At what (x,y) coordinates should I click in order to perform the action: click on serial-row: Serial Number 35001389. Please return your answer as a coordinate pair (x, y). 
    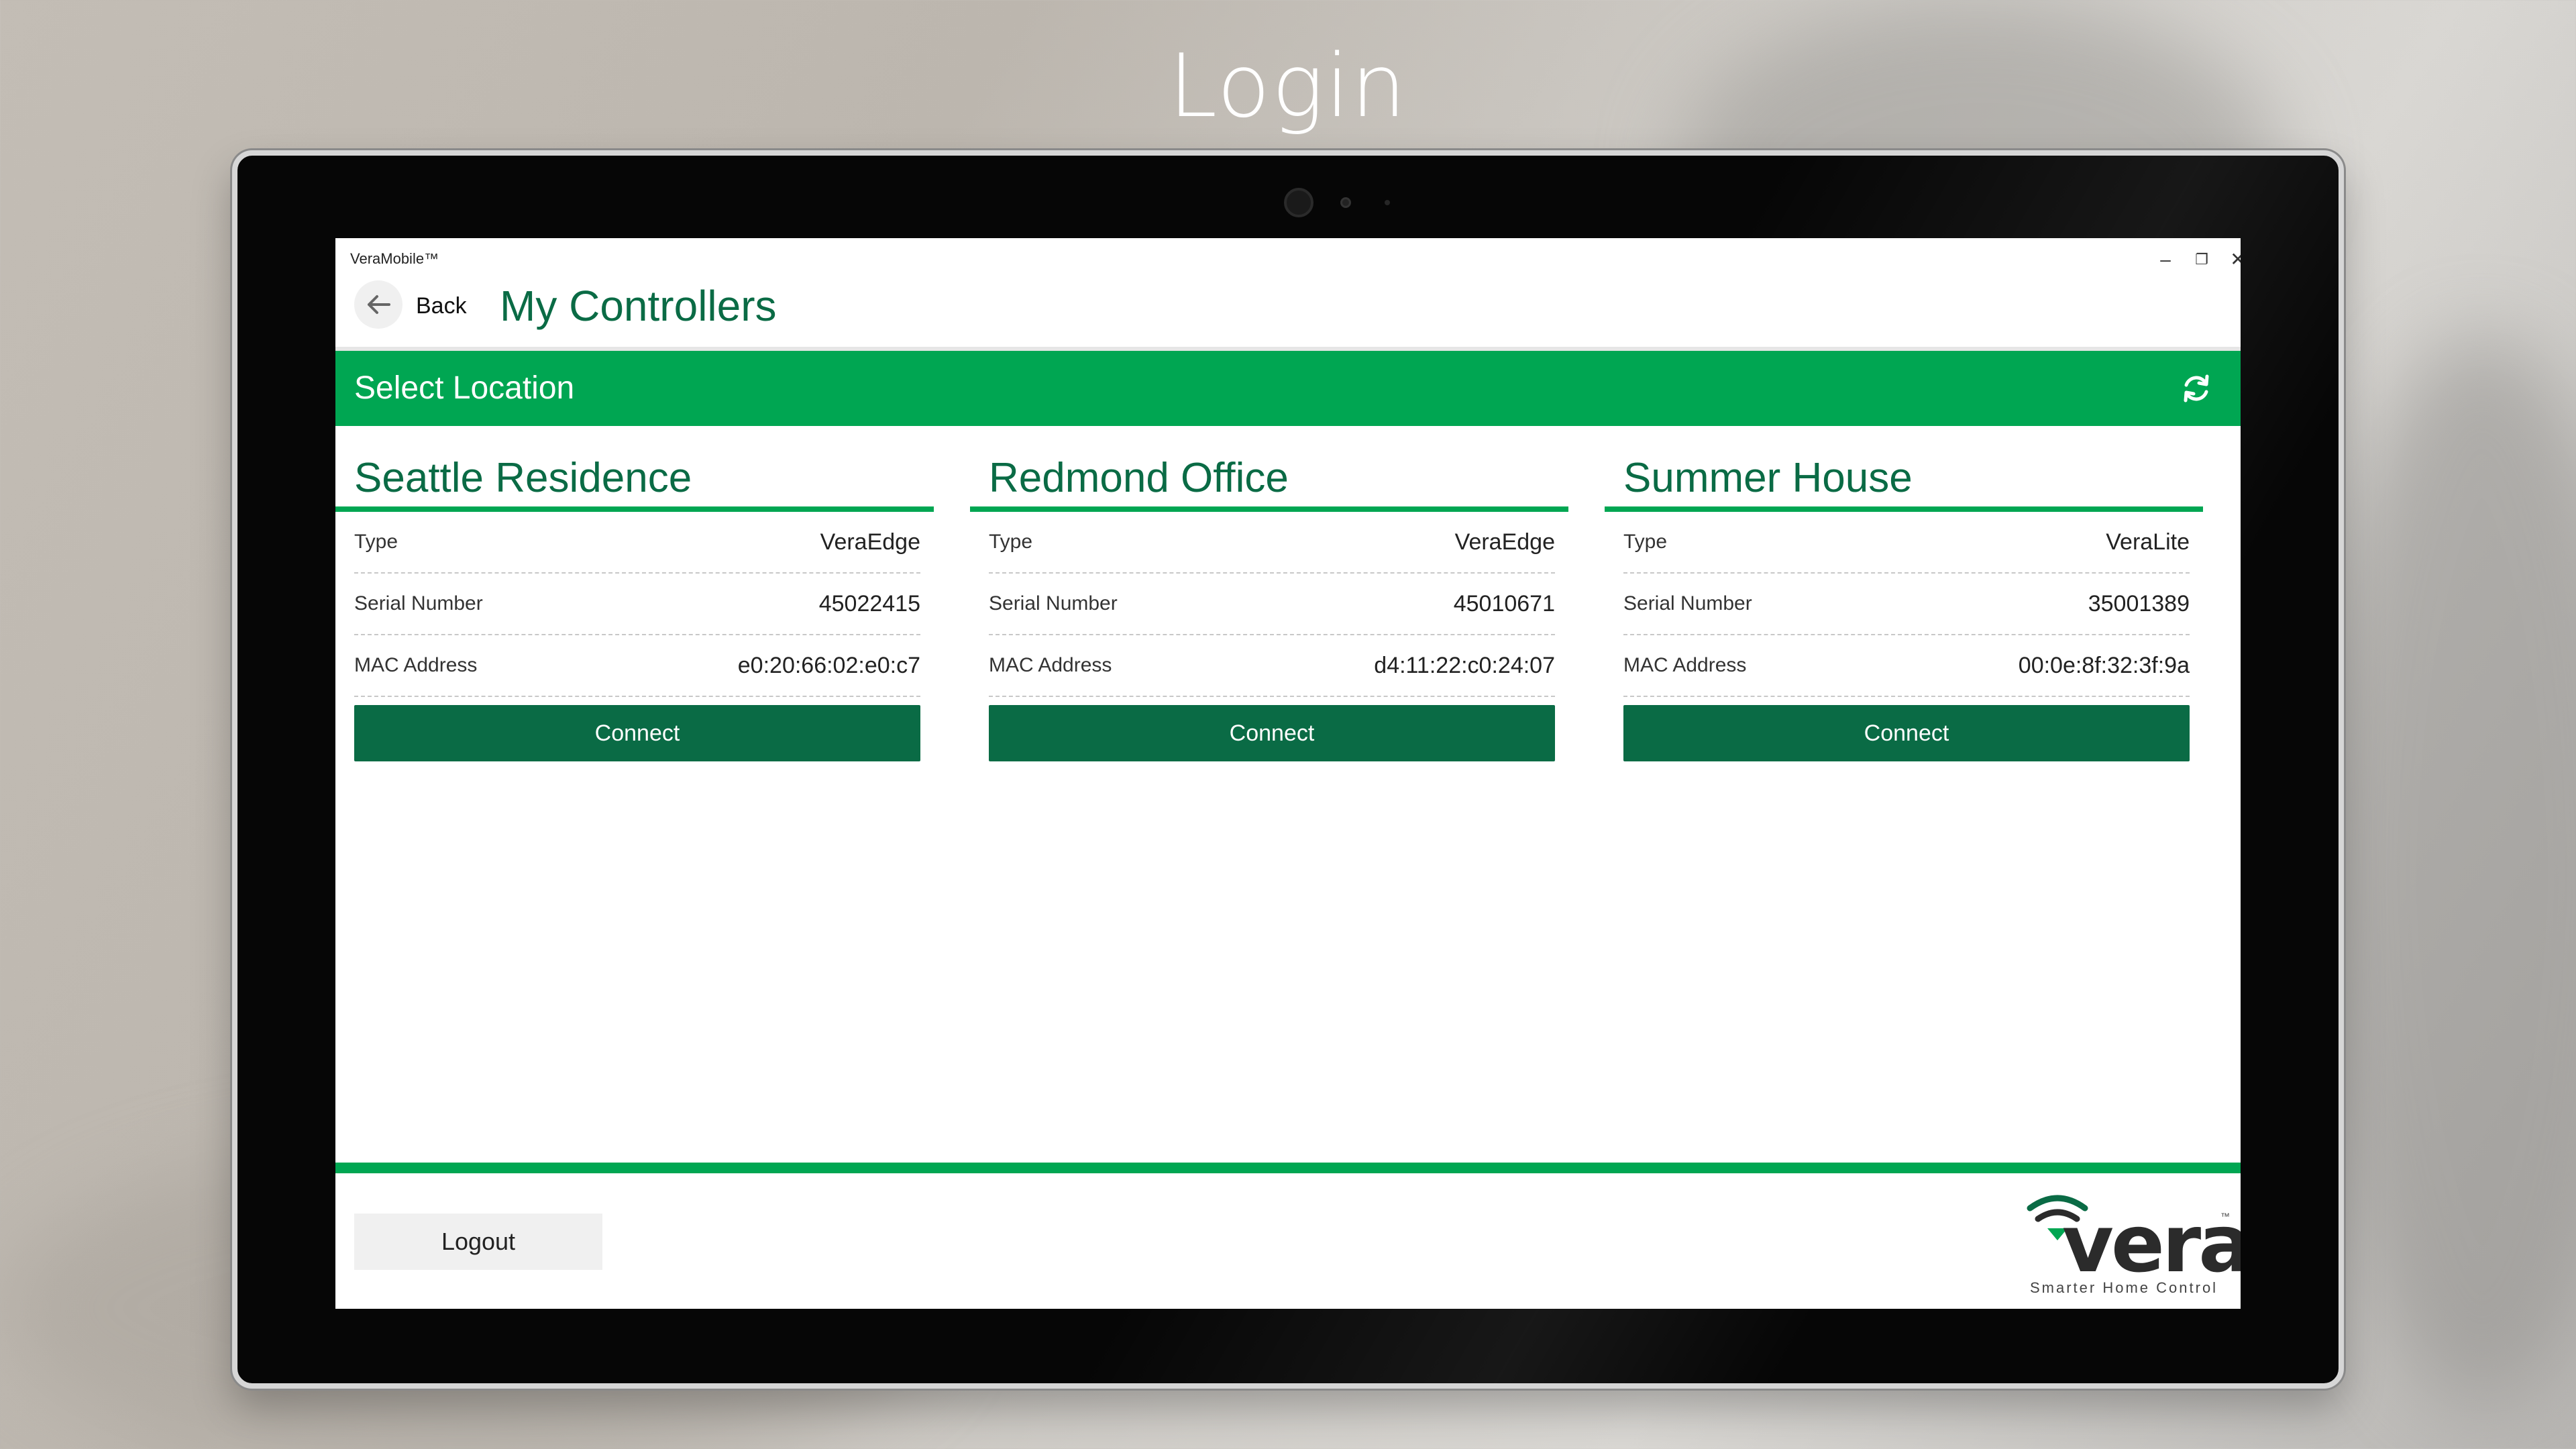
    Looking at the image, I should click on (1906, 604).